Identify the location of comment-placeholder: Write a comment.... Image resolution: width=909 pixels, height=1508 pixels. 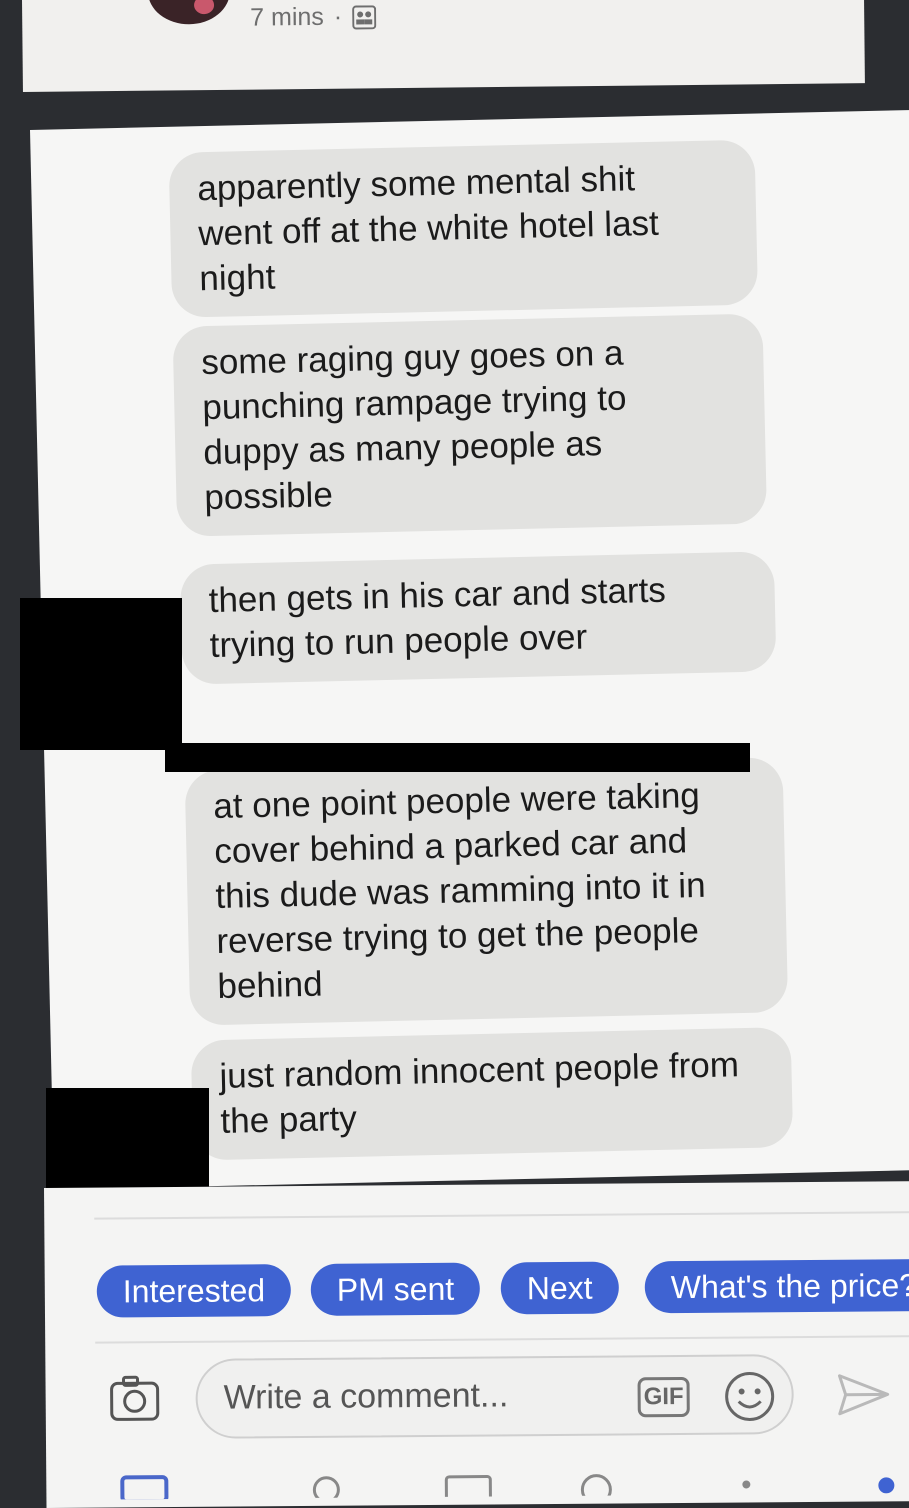
(366, 1396).